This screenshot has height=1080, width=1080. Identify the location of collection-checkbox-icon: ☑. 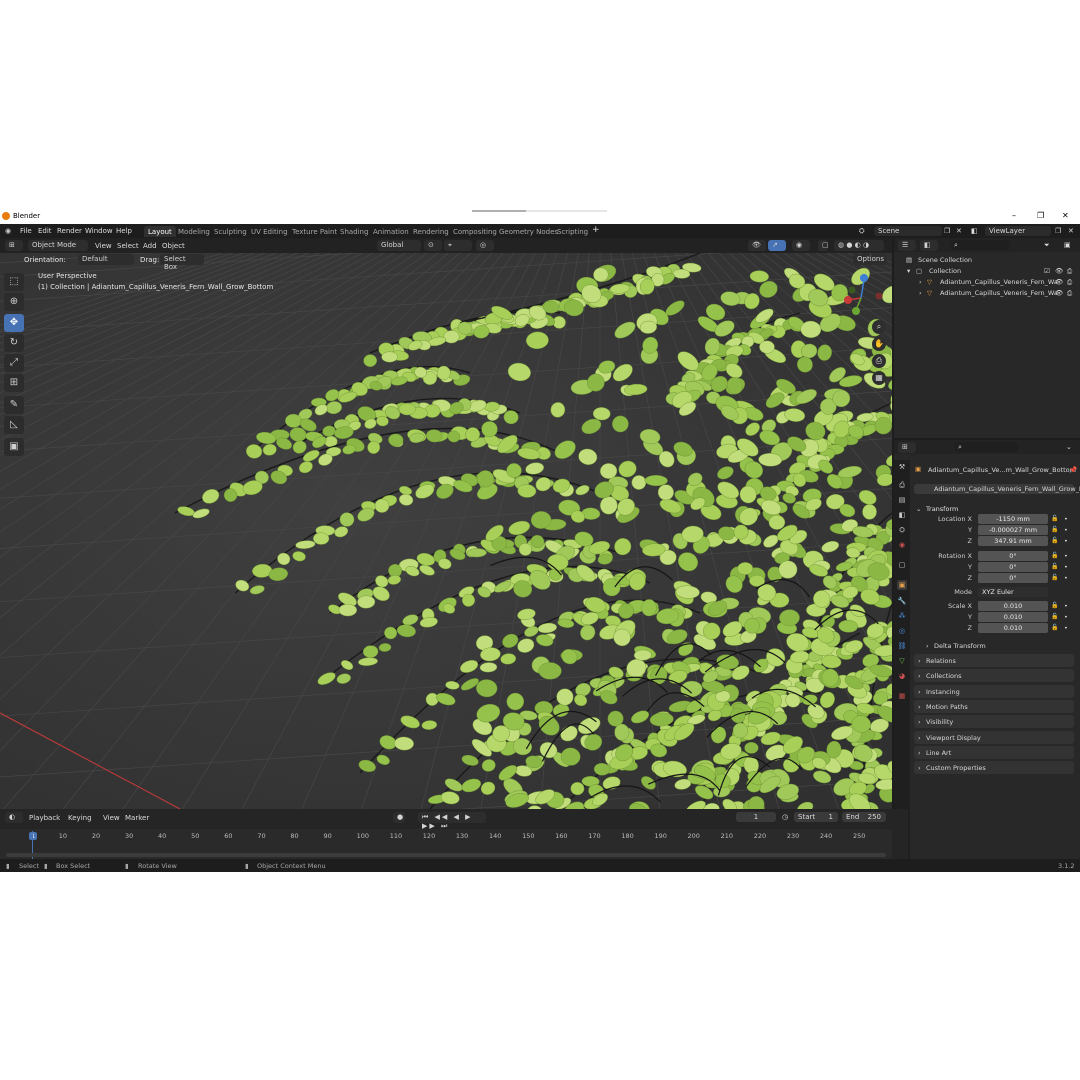
(1047, 271).